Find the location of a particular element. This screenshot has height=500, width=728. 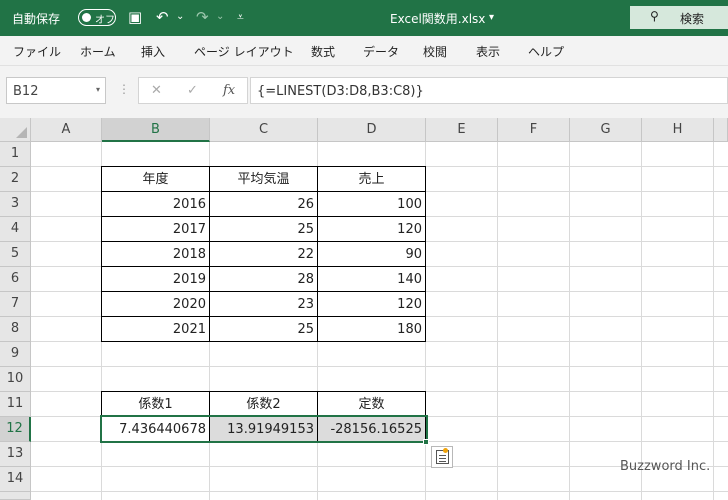

search-label: 検索 is located at coordinates (692, 19).